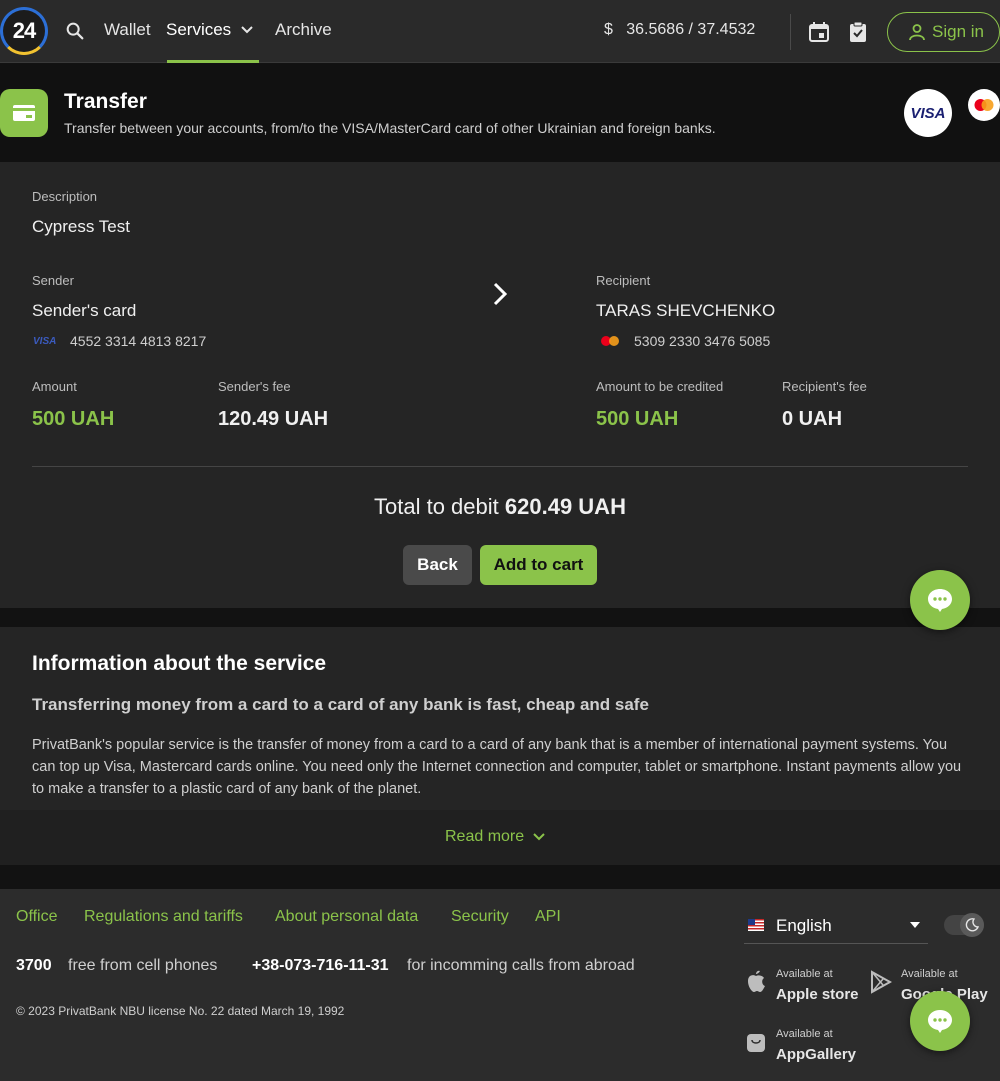  I want to click on mastercard-icon, so click(610, 341).